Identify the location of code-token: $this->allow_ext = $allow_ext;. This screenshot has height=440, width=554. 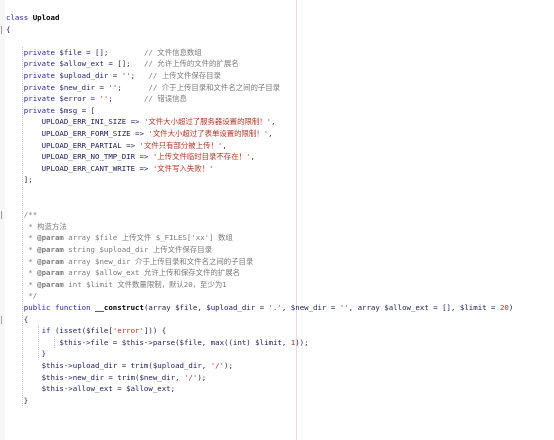
(91, 389).